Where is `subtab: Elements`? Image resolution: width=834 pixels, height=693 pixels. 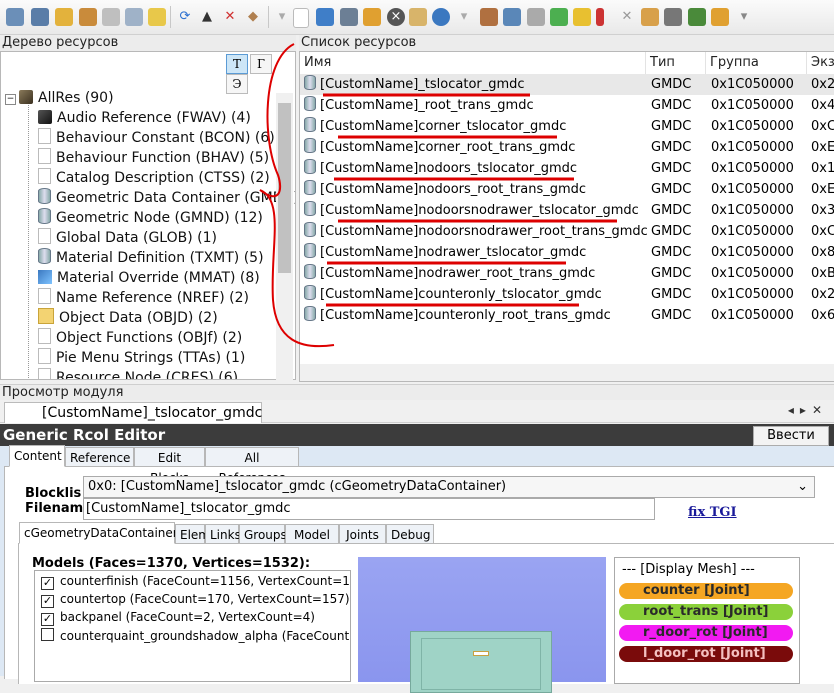 subtab: Elements is located at coordinates (205, 534).